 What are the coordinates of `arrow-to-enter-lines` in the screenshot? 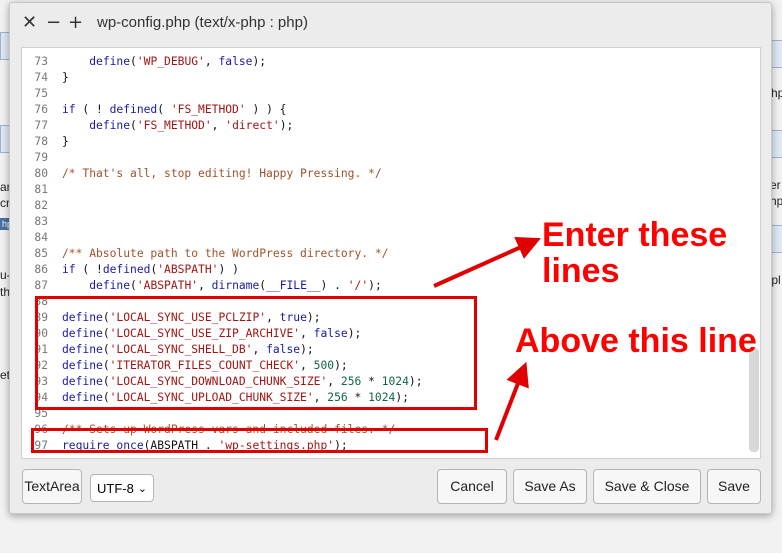 It's located at (487, 262).